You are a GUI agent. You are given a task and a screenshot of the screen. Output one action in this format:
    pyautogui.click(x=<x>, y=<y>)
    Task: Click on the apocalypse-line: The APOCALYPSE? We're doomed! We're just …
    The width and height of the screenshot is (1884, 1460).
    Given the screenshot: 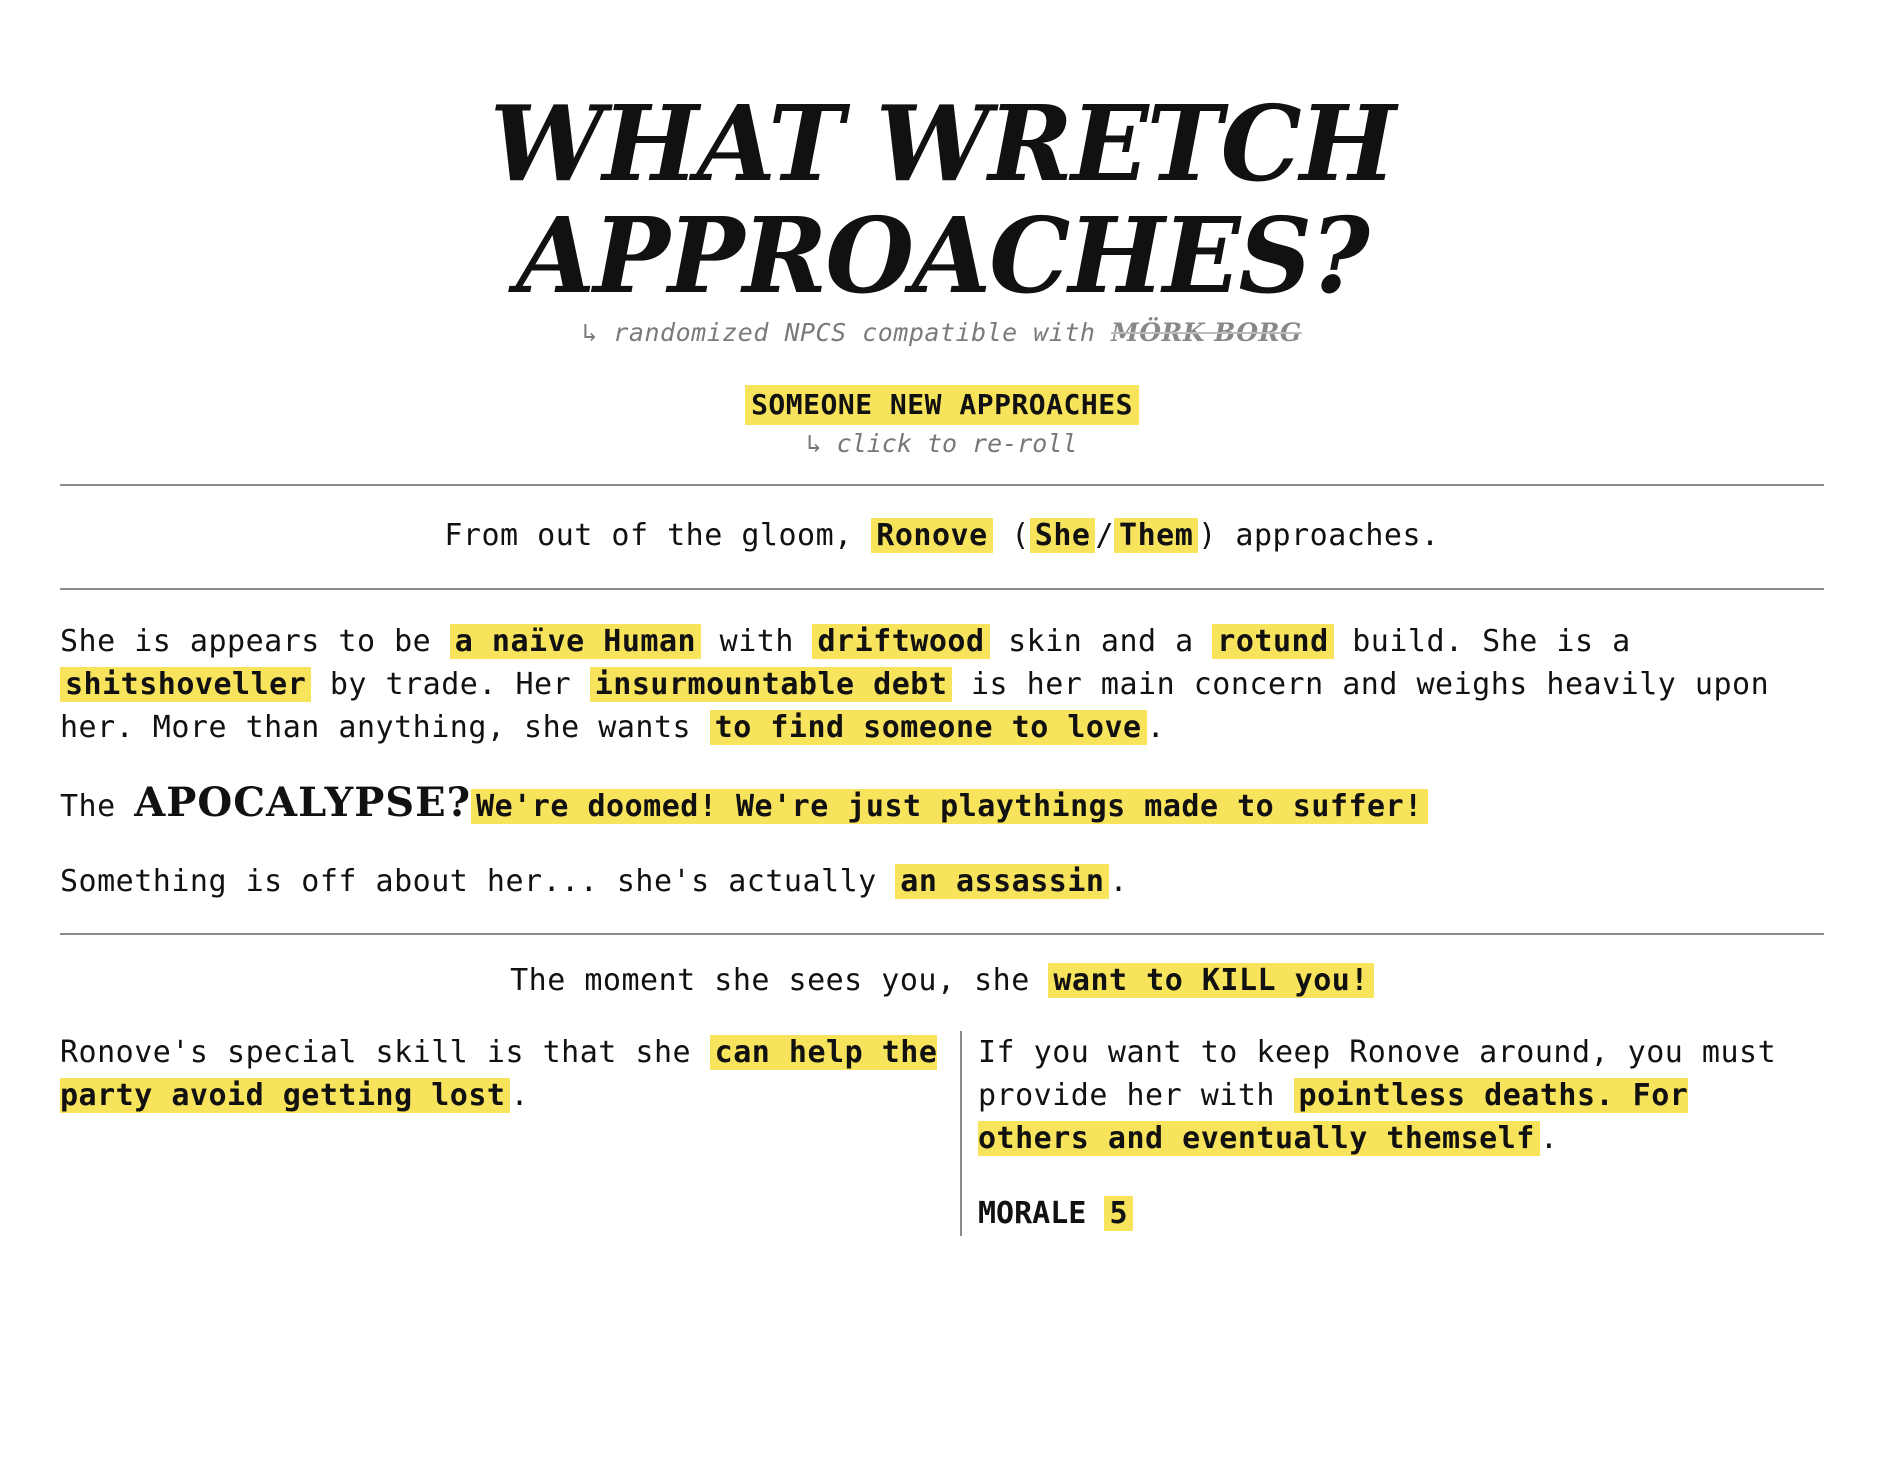 What is the action you would take?
    pyautogui.click(x=942, y=804)
    